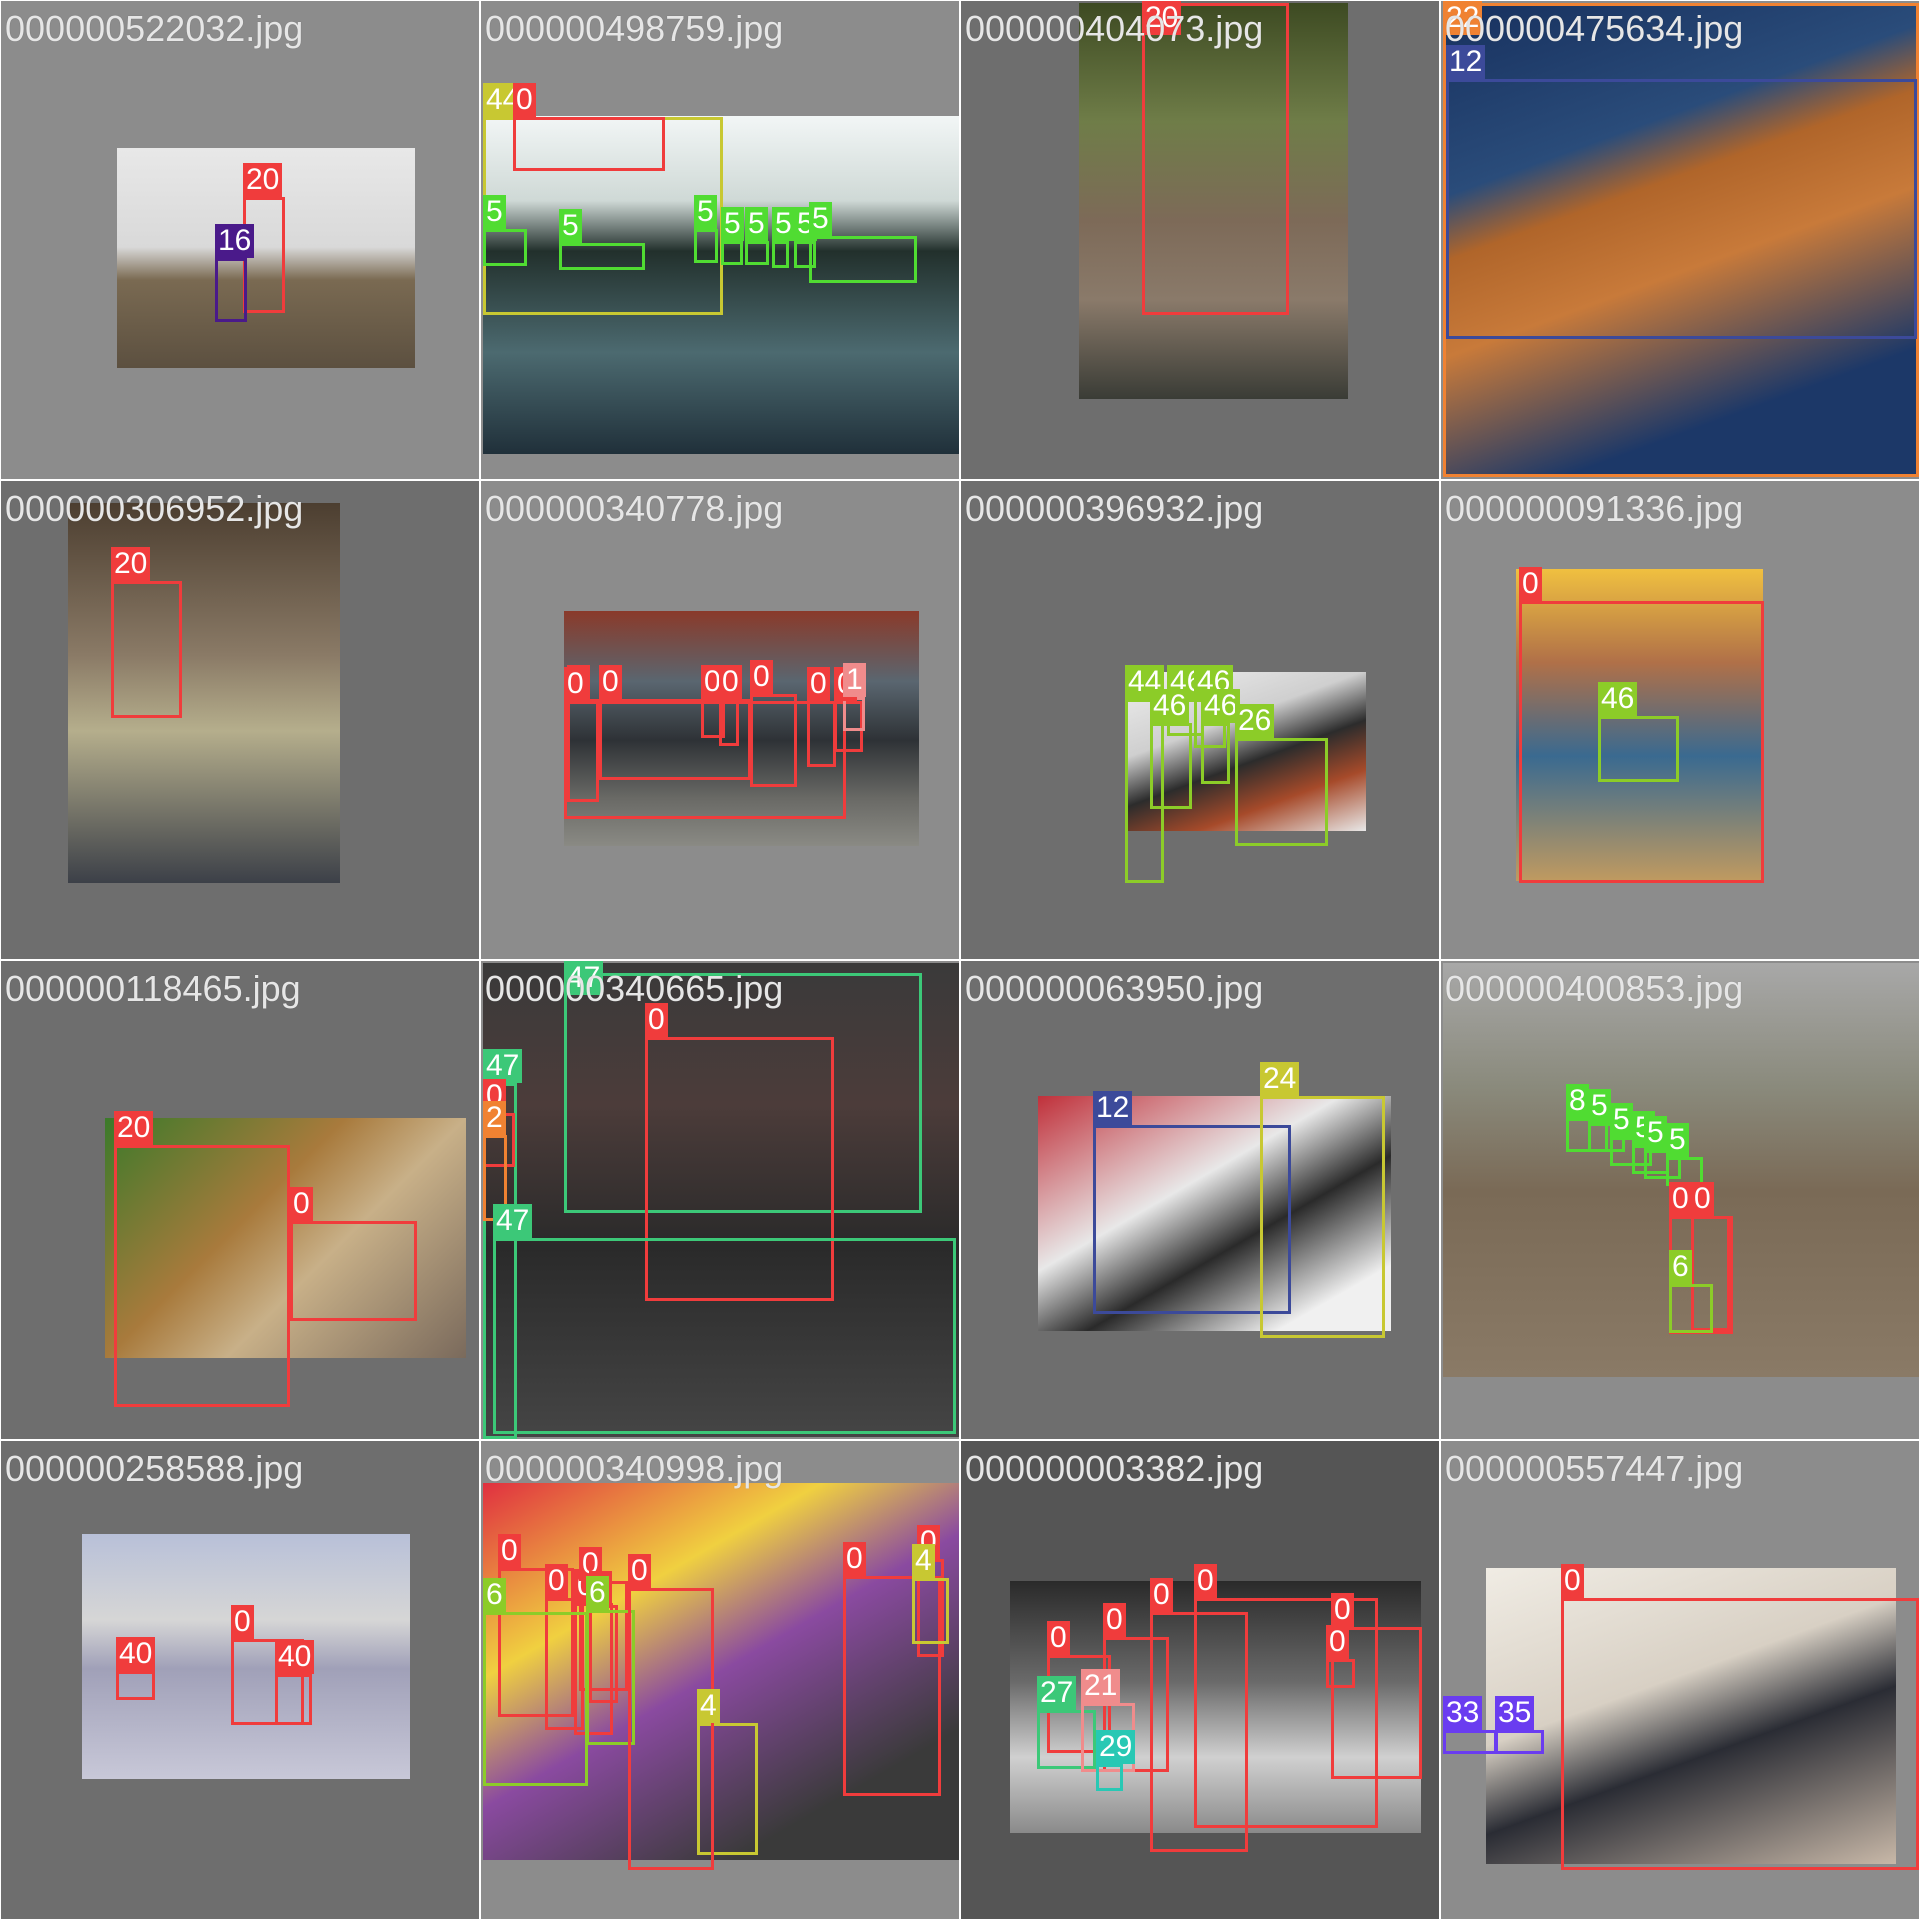 This screenshot has width=1920, height=1920. I want to click on mosaic-tile: 000000001000000340778.jpg, so click(720, 720).